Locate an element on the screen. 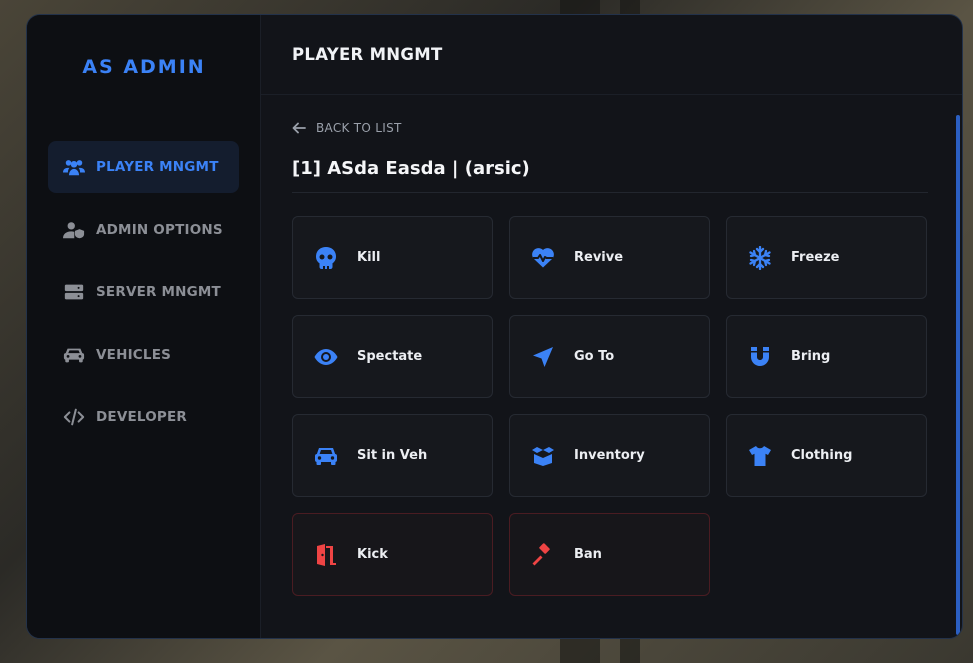 This screenshot has height=663, width=973. user-shield-icon is located at coordinates (74, 230).